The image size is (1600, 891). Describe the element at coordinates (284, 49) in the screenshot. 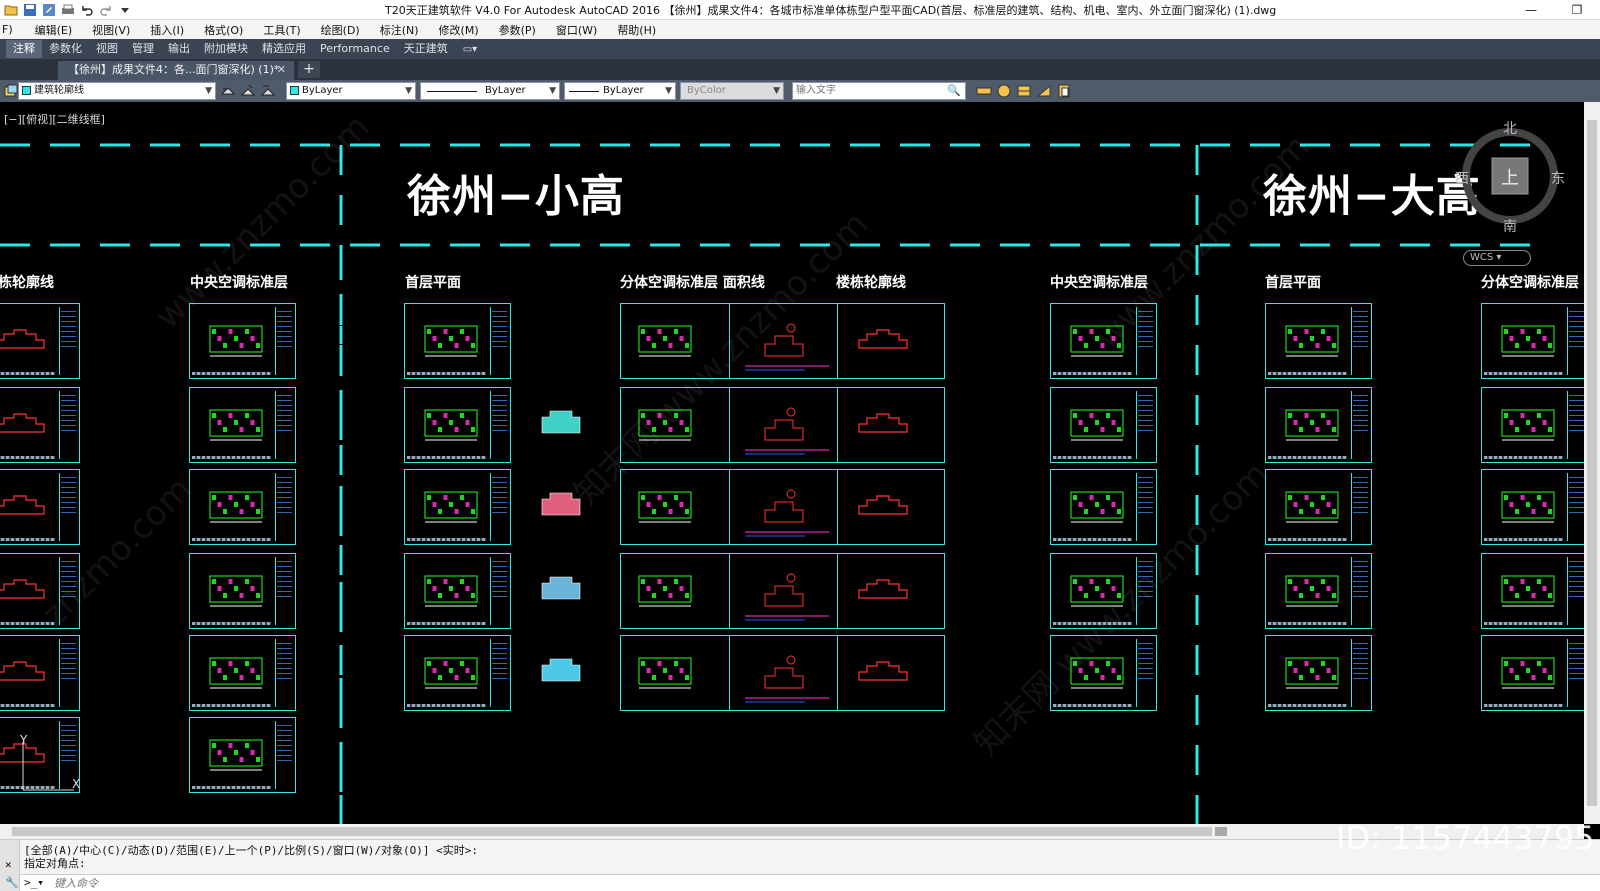

I see `tab-featured-apps: 精选应用` at that location.